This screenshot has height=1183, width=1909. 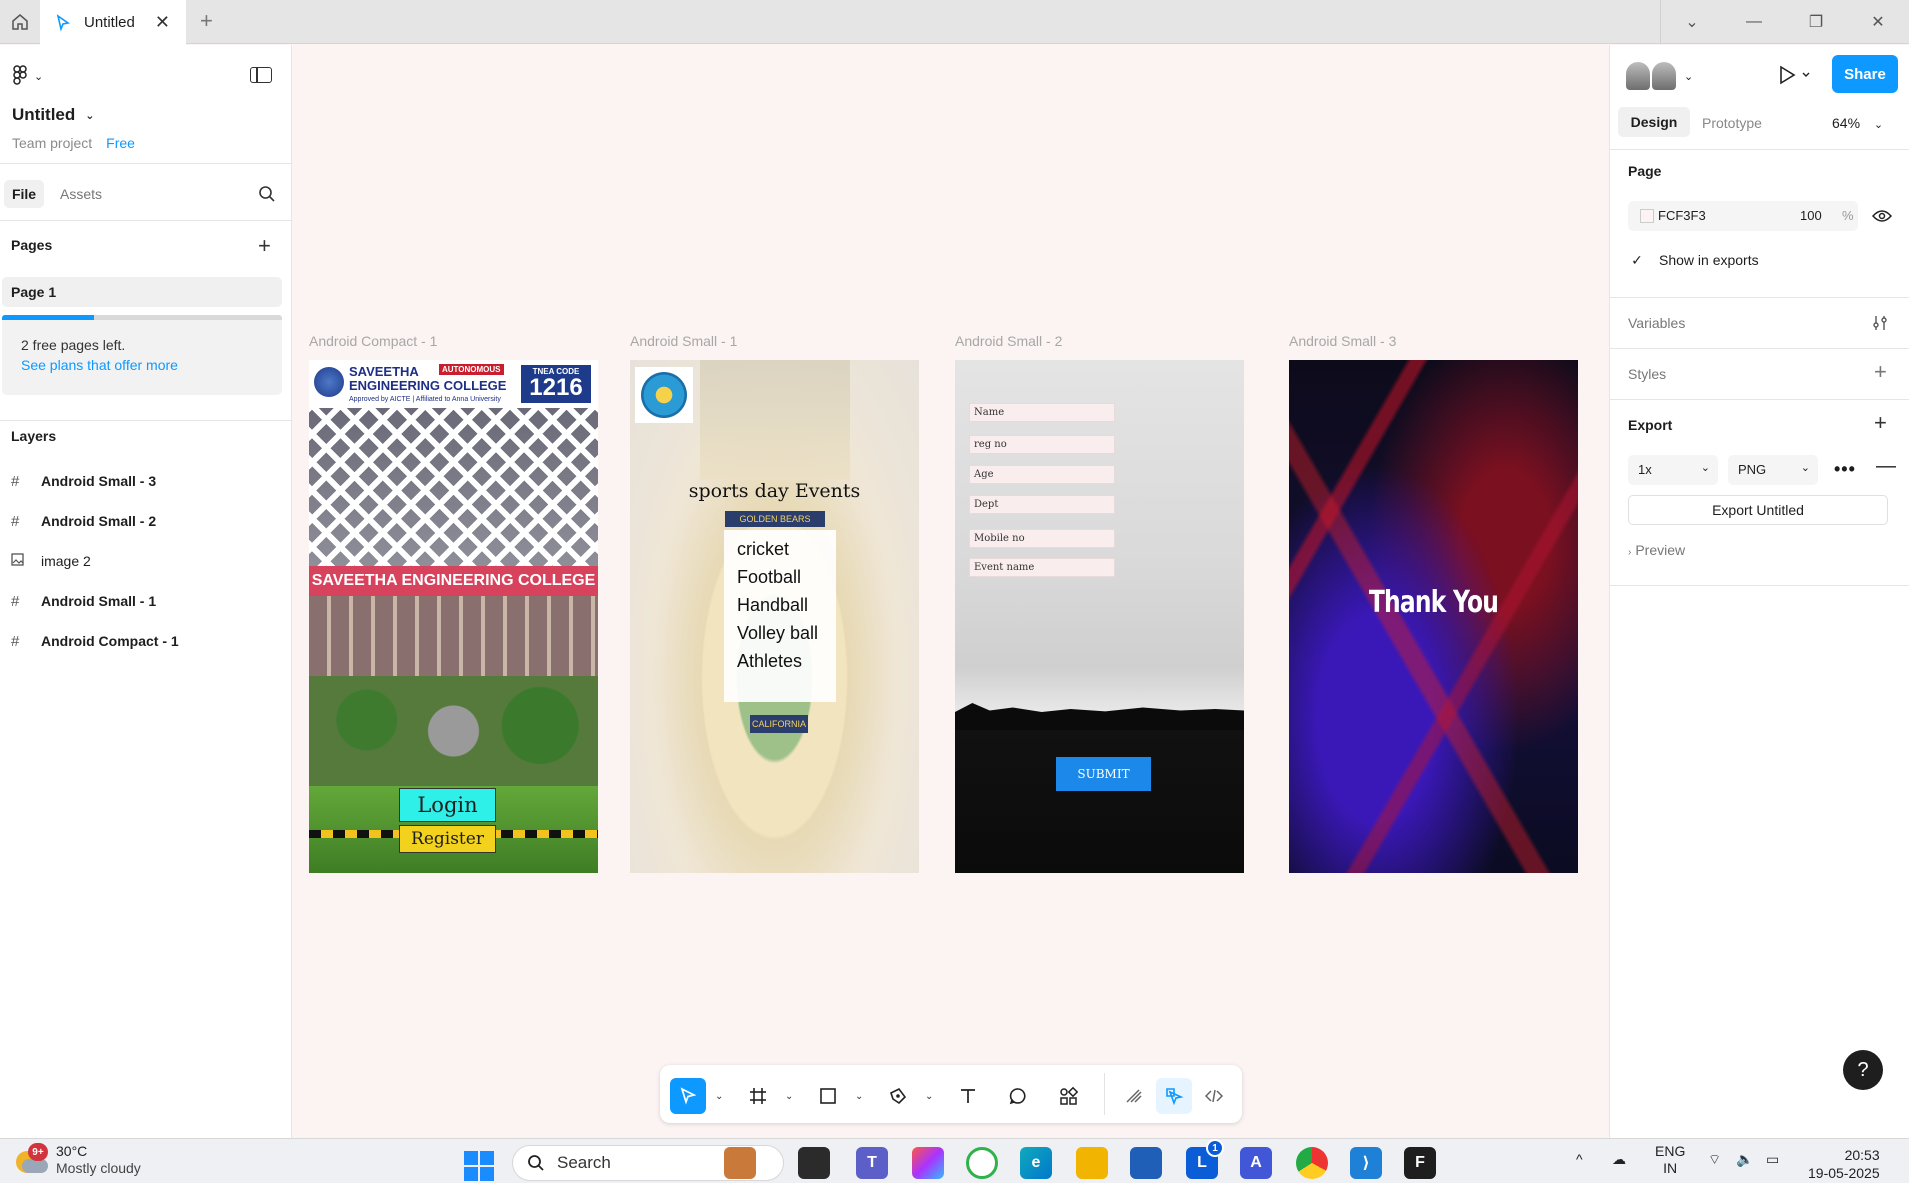 I want to click on mobile-field: Mobile no, so click(x=1042, y=538).